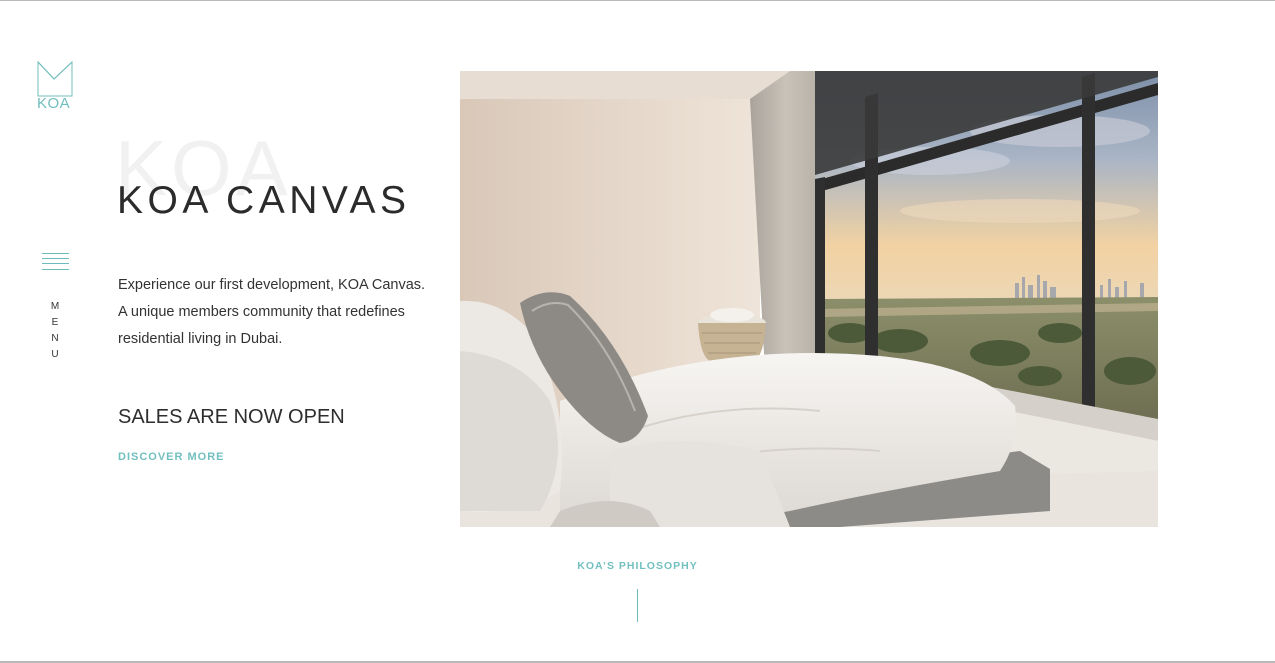  Describe the element at coordinates (231, 417) in the screenshot. I see `sales-heading: SALES ARE NOW OPEN` at that location.